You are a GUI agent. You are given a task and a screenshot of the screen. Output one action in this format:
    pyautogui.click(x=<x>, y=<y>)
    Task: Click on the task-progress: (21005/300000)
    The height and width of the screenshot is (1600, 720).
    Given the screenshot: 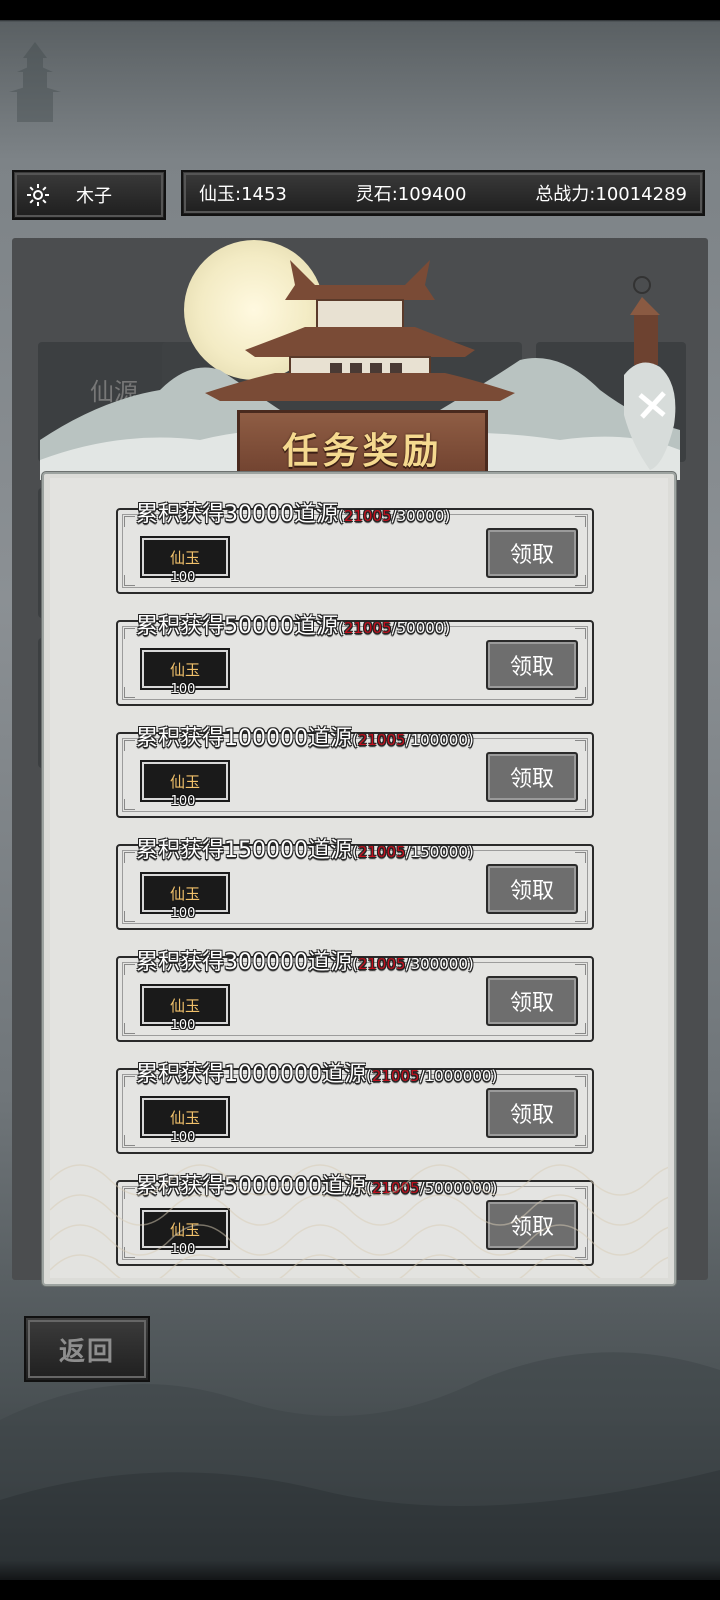 What is the action you would take?
    pyautogui.click(x=413, y=964)
    